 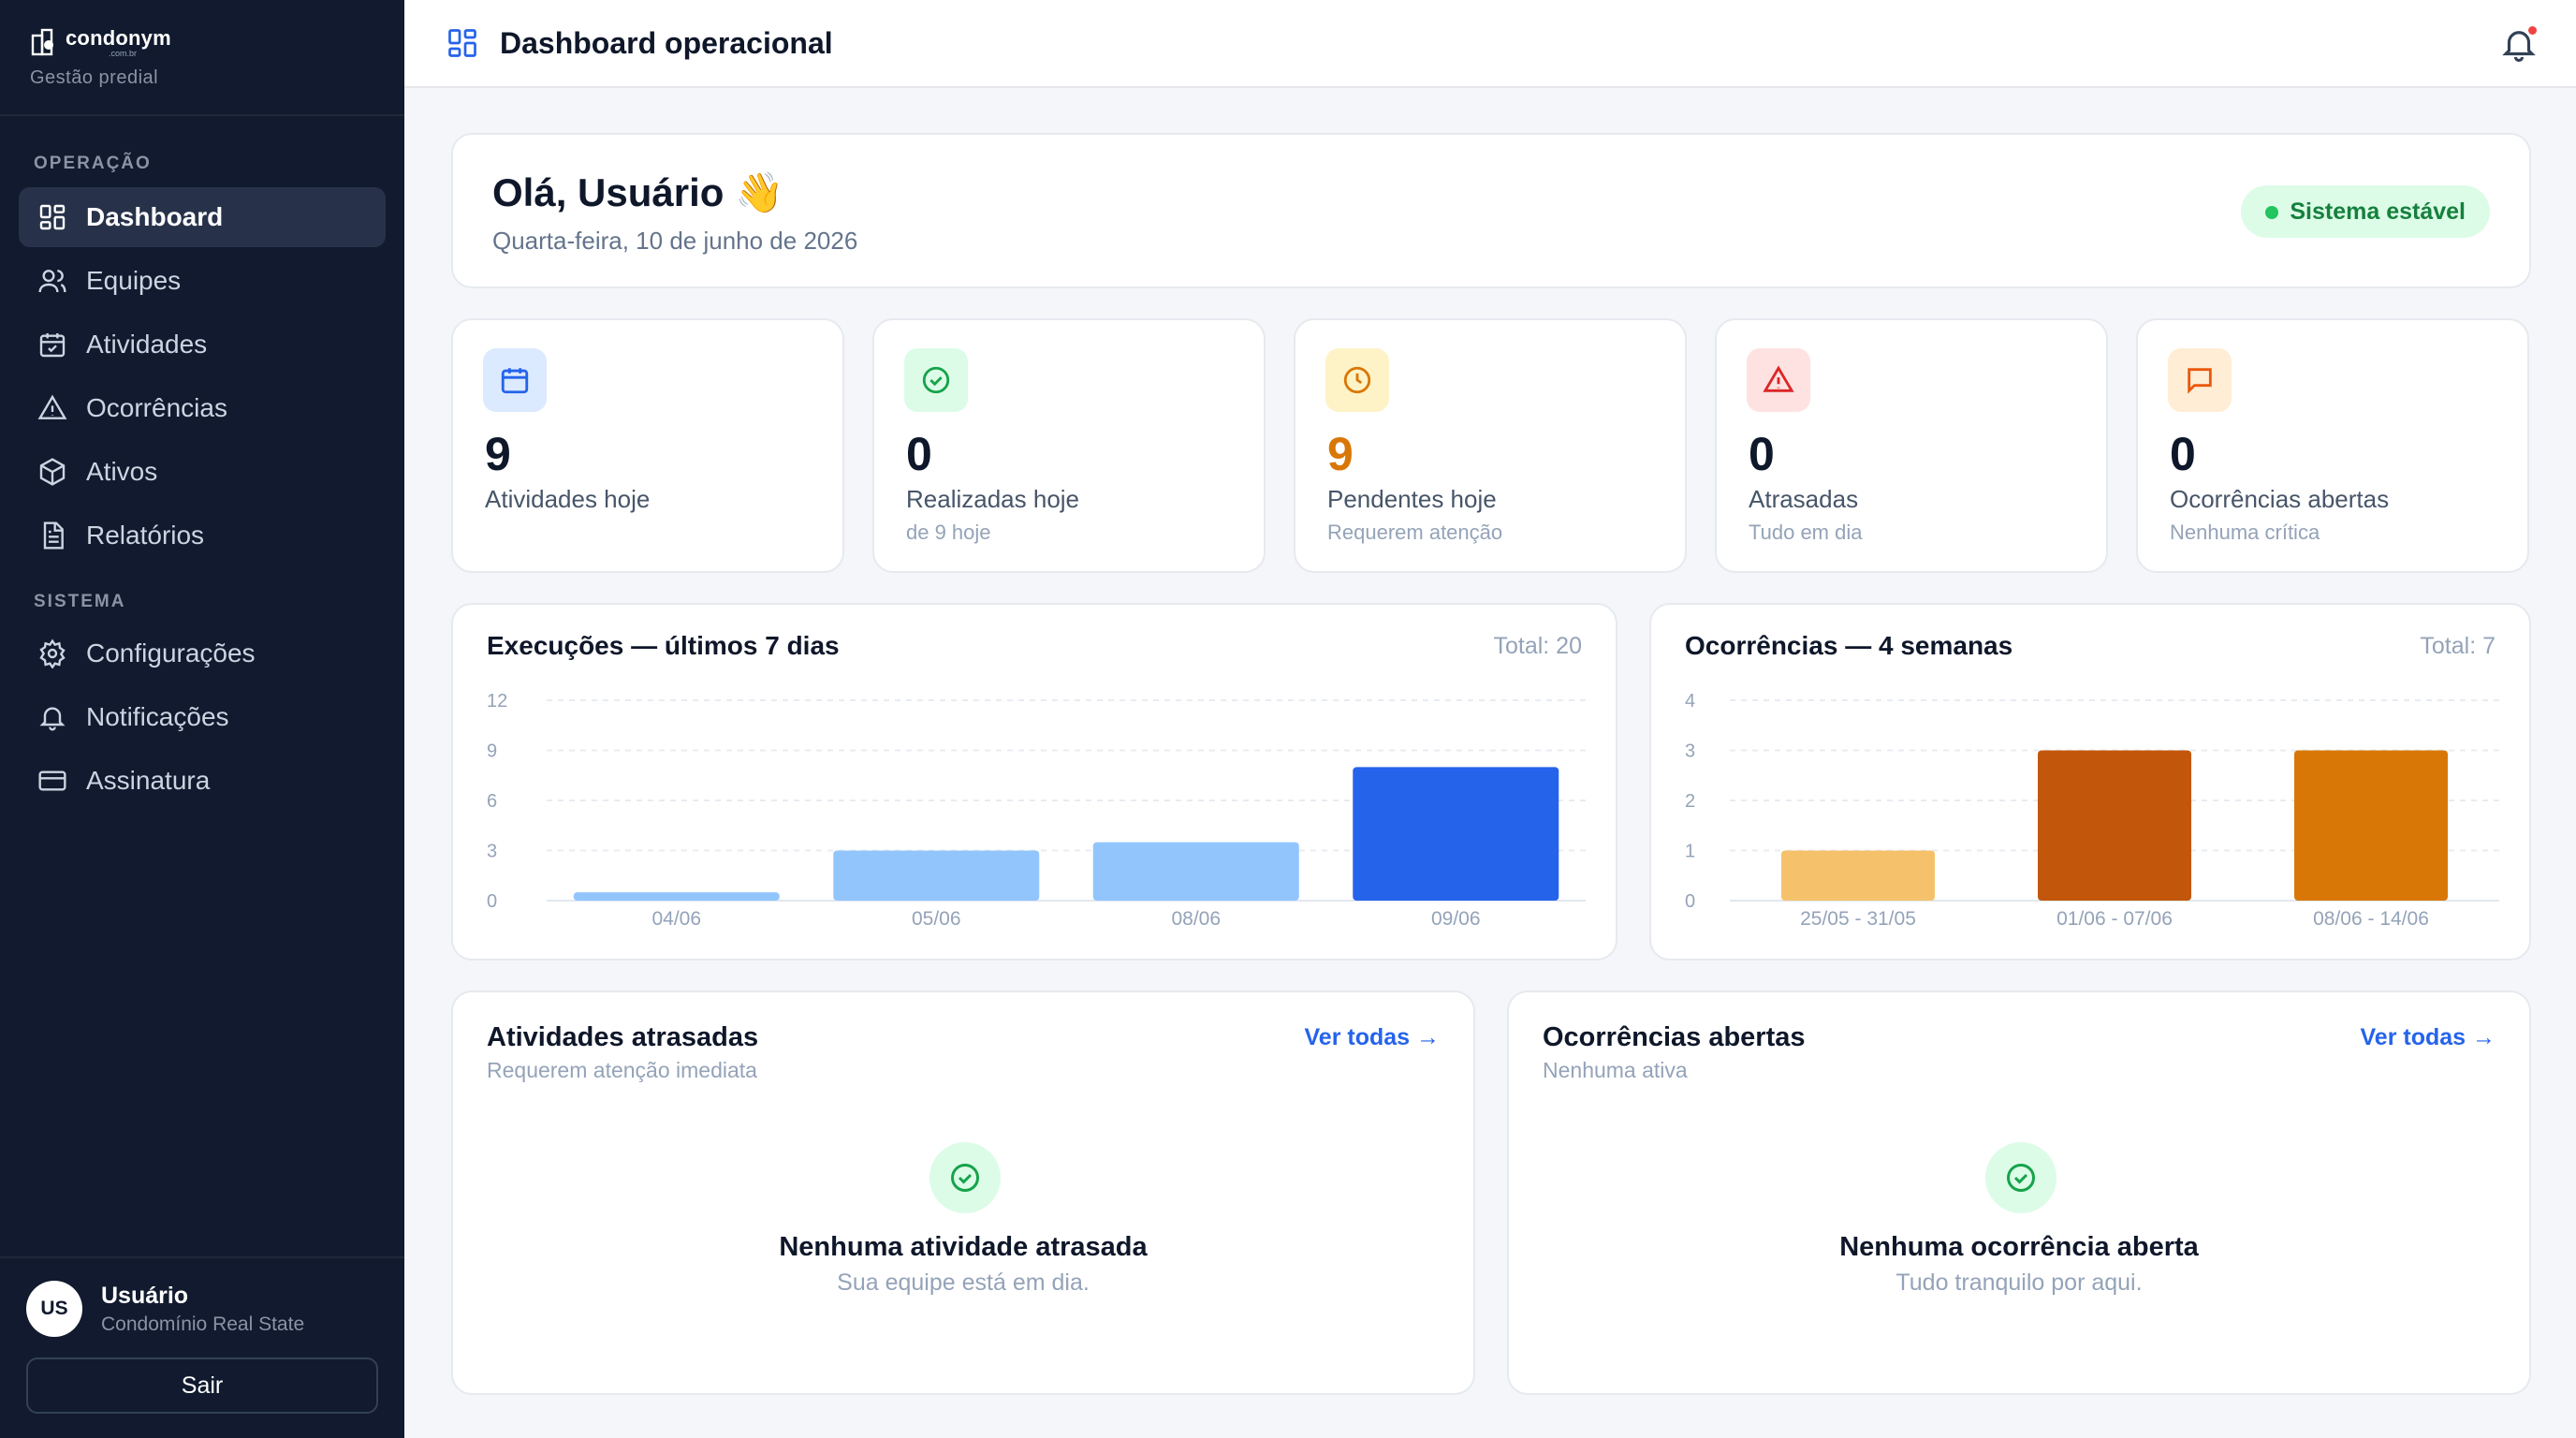 I want to click on greeting: Olá, Usuário 👋, so click(x=638, y=192).